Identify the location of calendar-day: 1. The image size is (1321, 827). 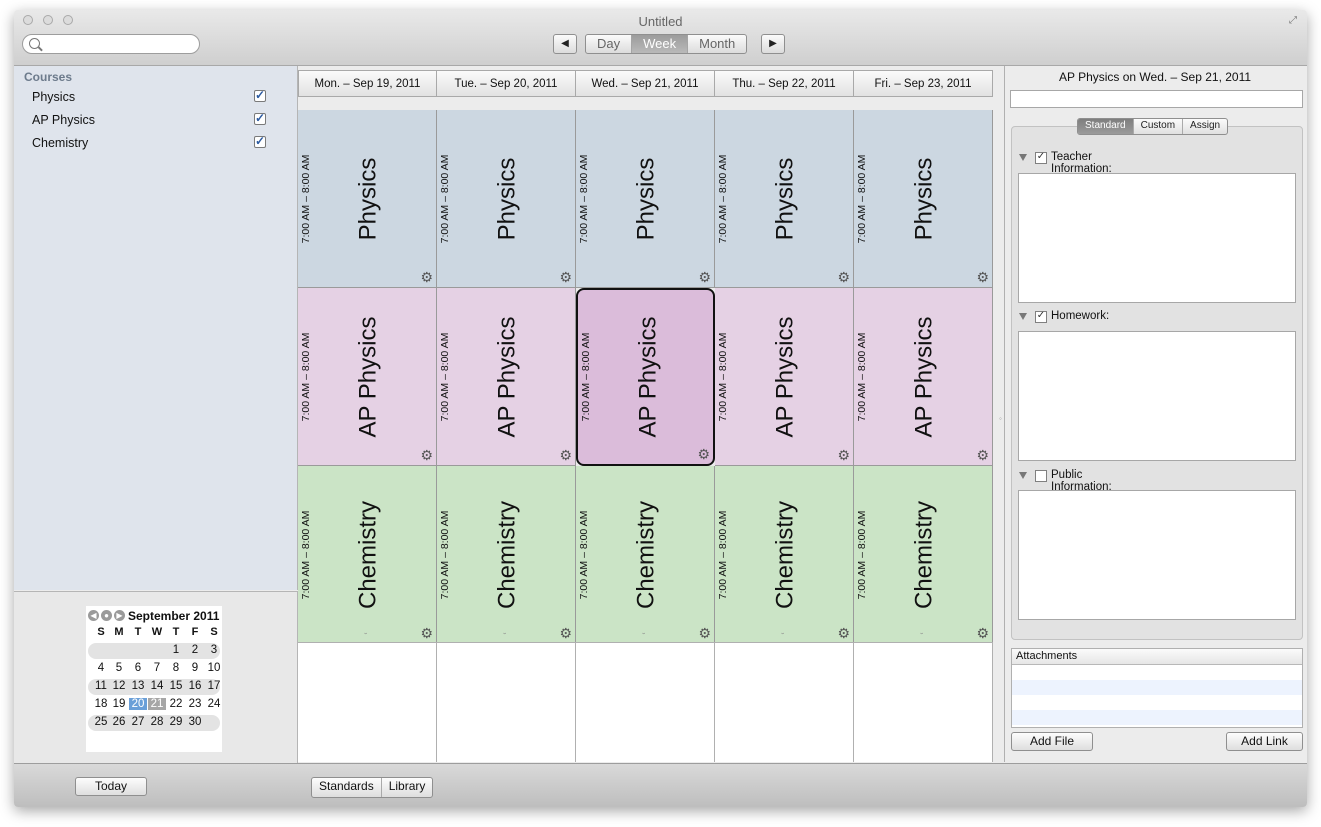
(176, 650).